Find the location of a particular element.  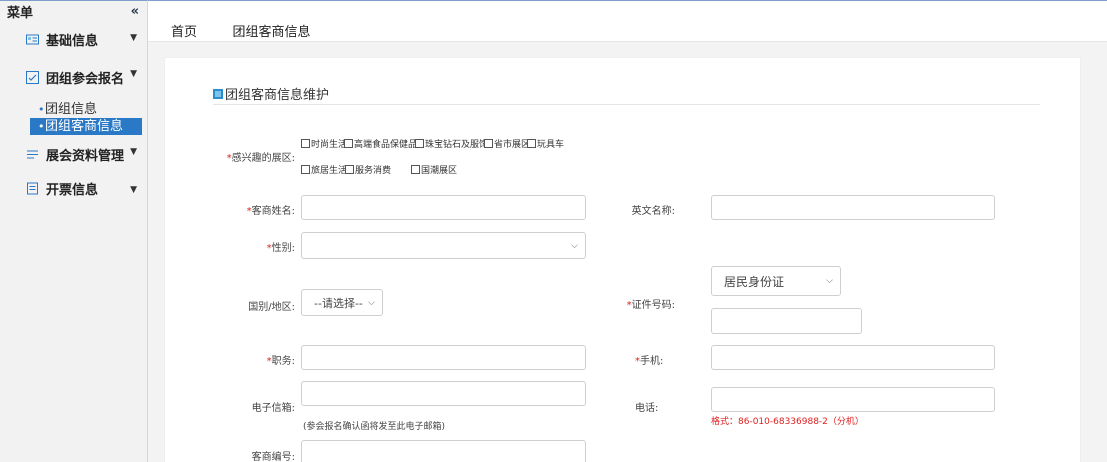

gender-select: ⌵ is located at coordinates (443, 245).